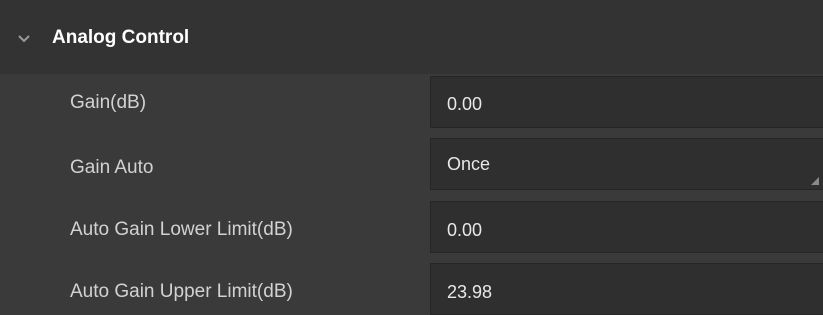 Image resolution: width=823 pixels, height=315 pixels. What do you see at coordinates (108, 102) in the screenshot?
I see `property-label-gain: Gain(dB)` at bounding box center [108, 102].